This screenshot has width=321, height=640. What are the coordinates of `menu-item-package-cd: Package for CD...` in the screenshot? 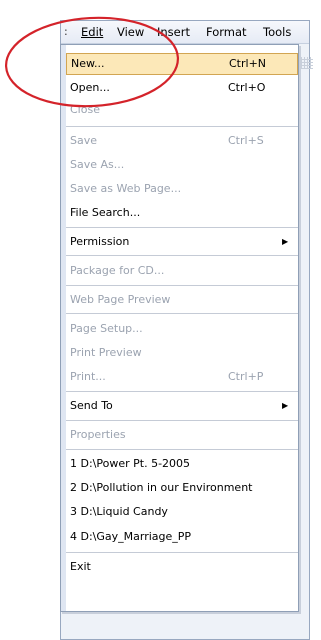 It's located at (182, 271).